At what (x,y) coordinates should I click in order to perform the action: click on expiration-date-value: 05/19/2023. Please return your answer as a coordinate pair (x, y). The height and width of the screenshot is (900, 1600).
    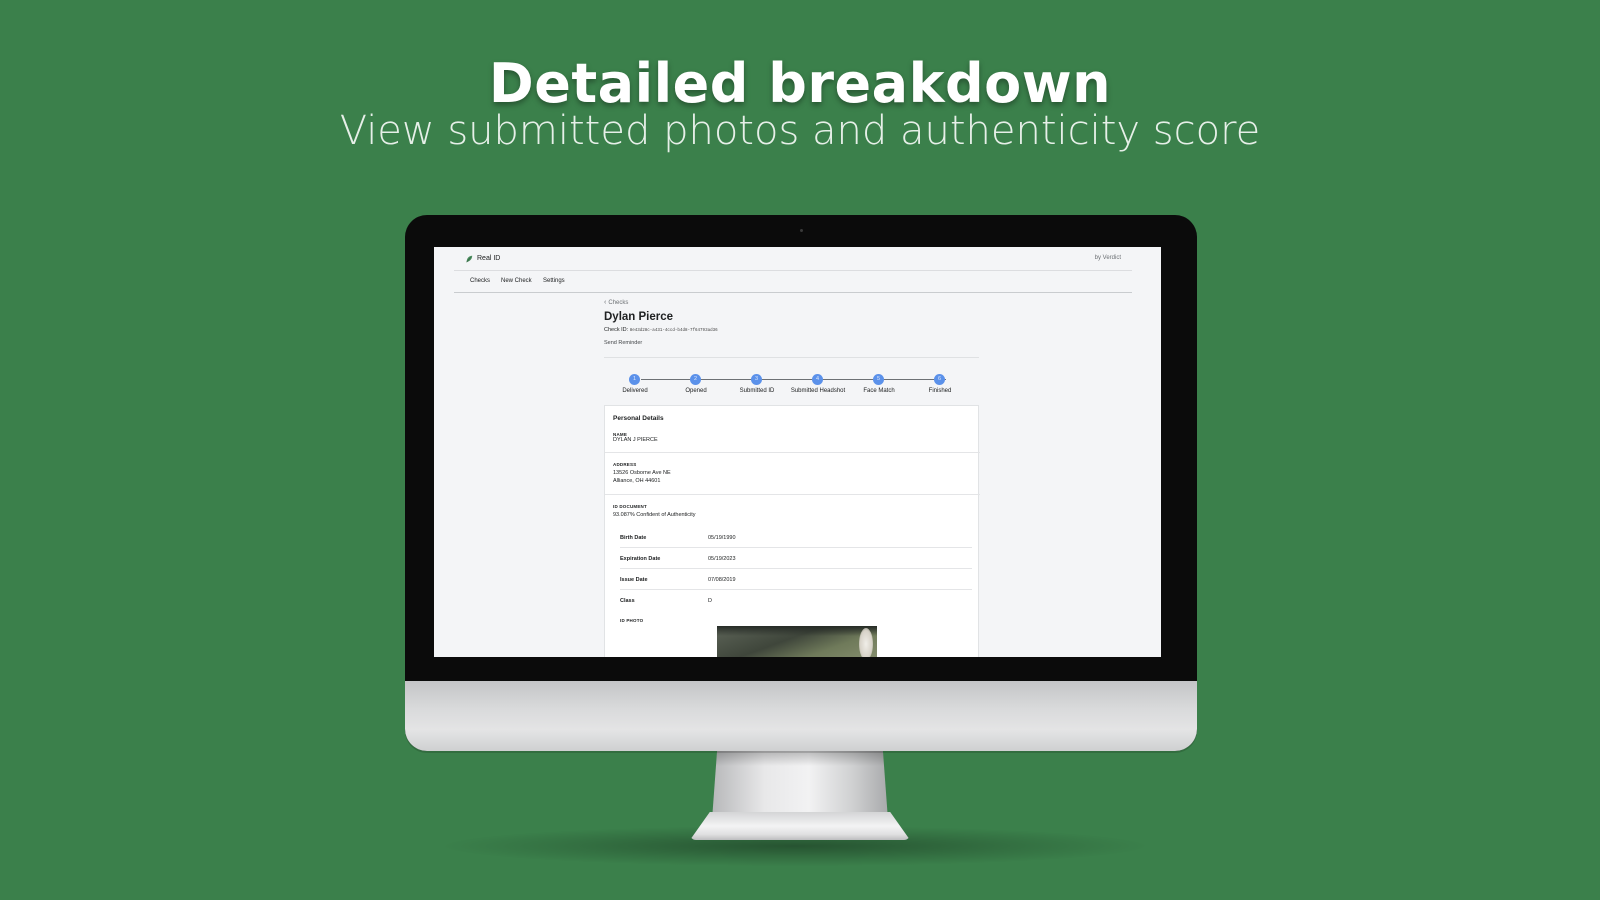
    Looking at the image, I should click on (722, 559).